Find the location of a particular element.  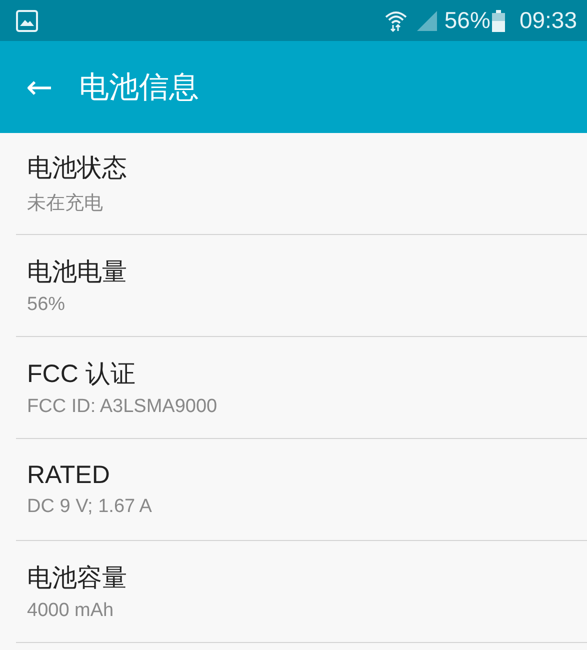

item-value: 4000 mAh is located at coordinates (71, 611).